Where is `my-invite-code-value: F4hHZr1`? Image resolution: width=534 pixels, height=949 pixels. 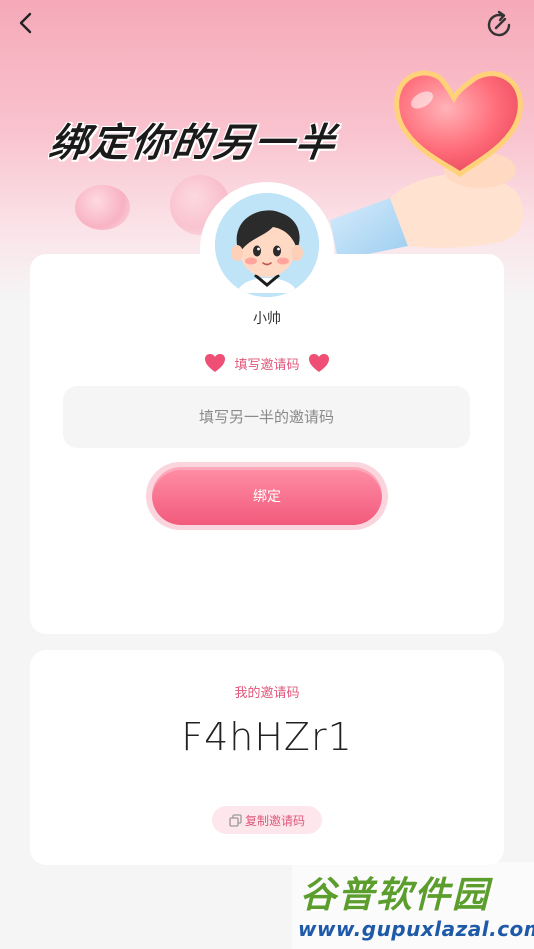
my-invite-code-value: F4hHZr1 is located at coordinates (267, 737).